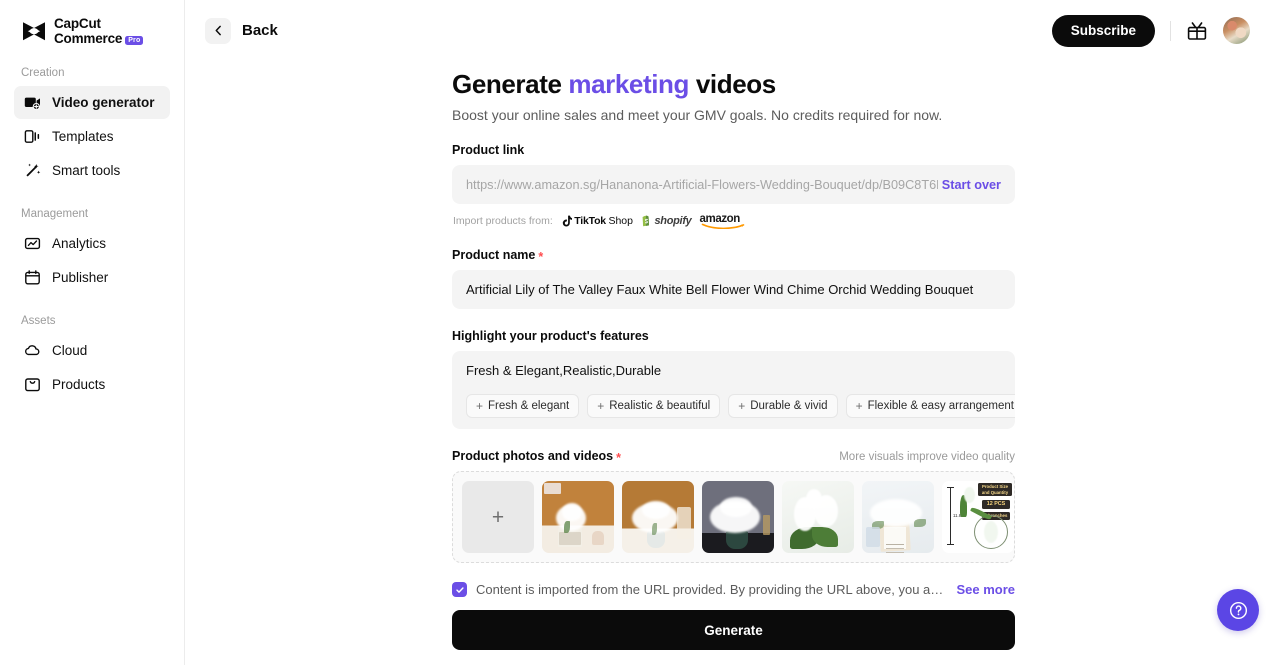  I want to click on shopify-logo: shopify, so click(666, 221).